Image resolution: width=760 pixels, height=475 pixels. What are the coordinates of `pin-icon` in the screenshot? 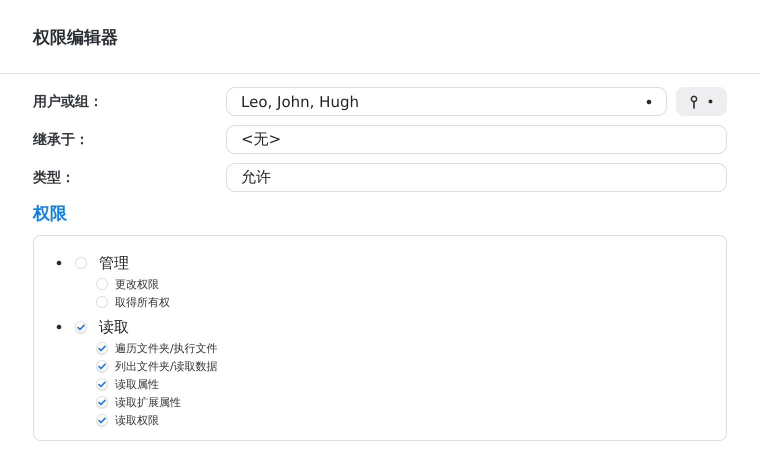 It's located at (694, 101).